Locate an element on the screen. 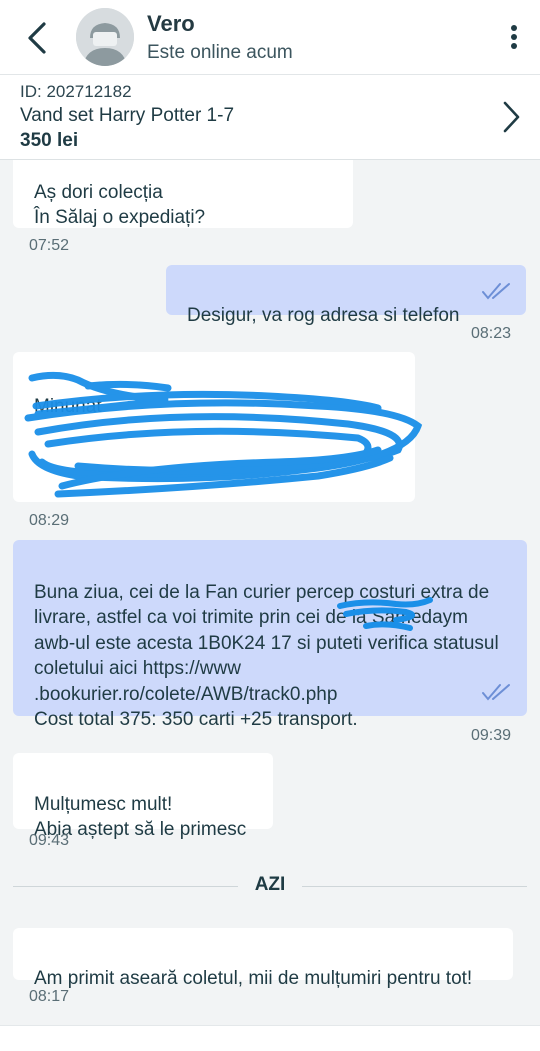  user-avatar-icon is located at coordinates (105, 37).